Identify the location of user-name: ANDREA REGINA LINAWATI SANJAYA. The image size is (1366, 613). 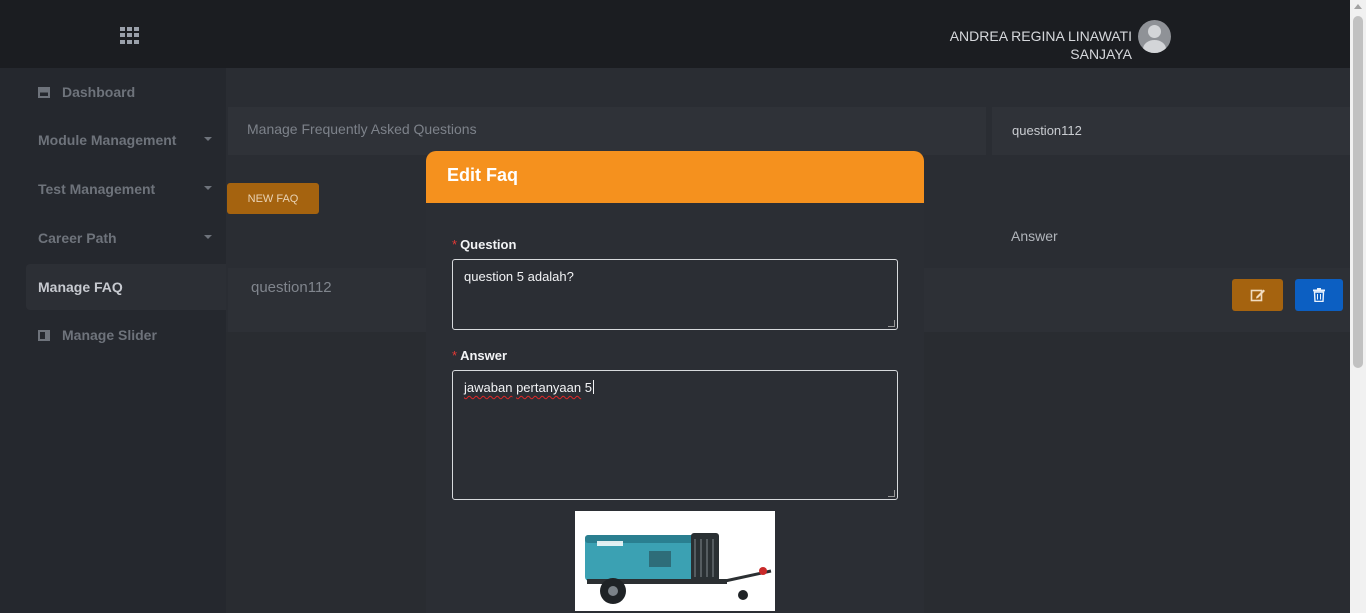
(1041, 45).